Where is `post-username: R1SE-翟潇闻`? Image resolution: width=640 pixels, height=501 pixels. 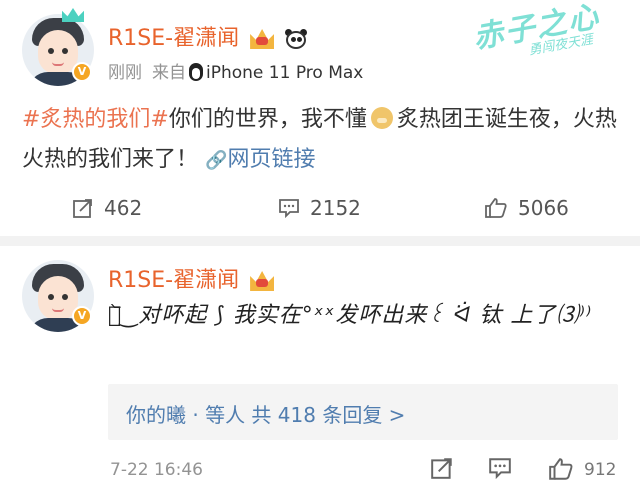 post-username: R1SE-翟潇闻 is located at coordinates (208, 36).